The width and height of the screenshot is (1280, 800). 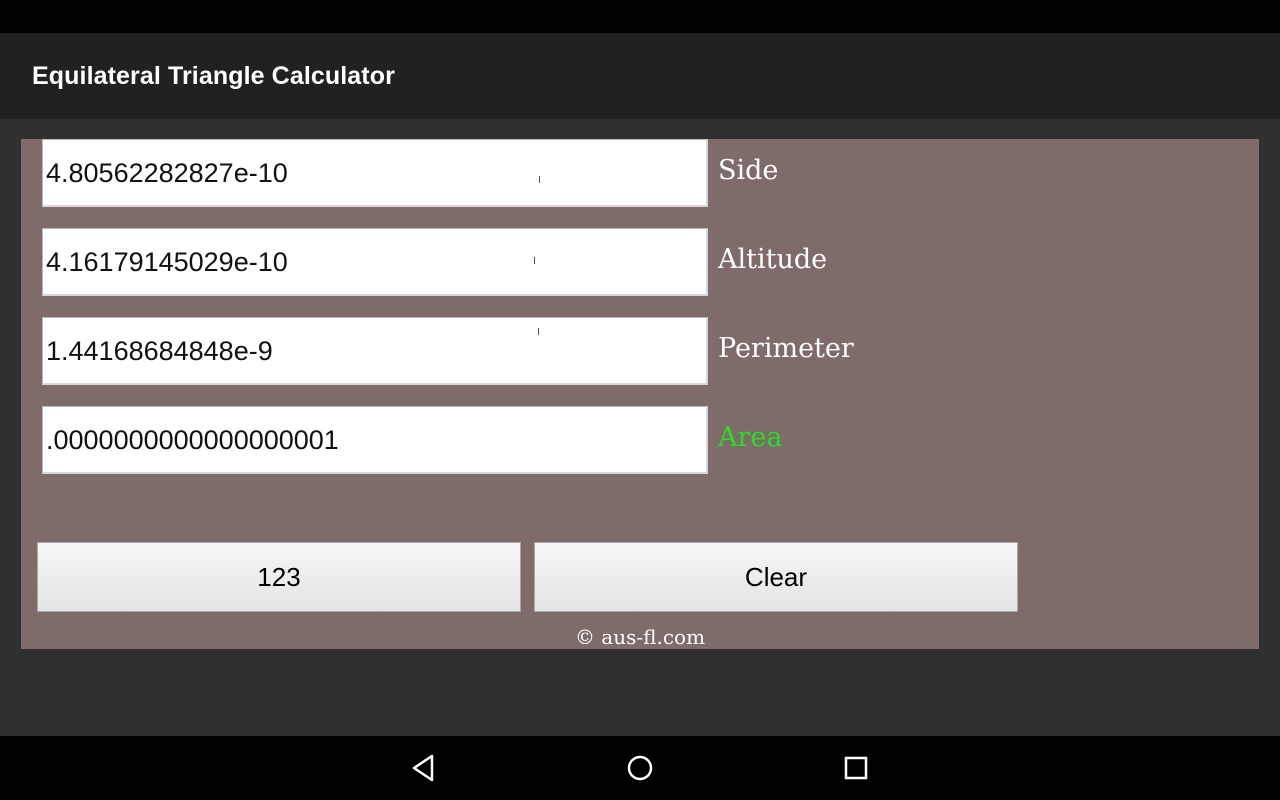 I want to click on back-icon, so click(x=424, y=768).